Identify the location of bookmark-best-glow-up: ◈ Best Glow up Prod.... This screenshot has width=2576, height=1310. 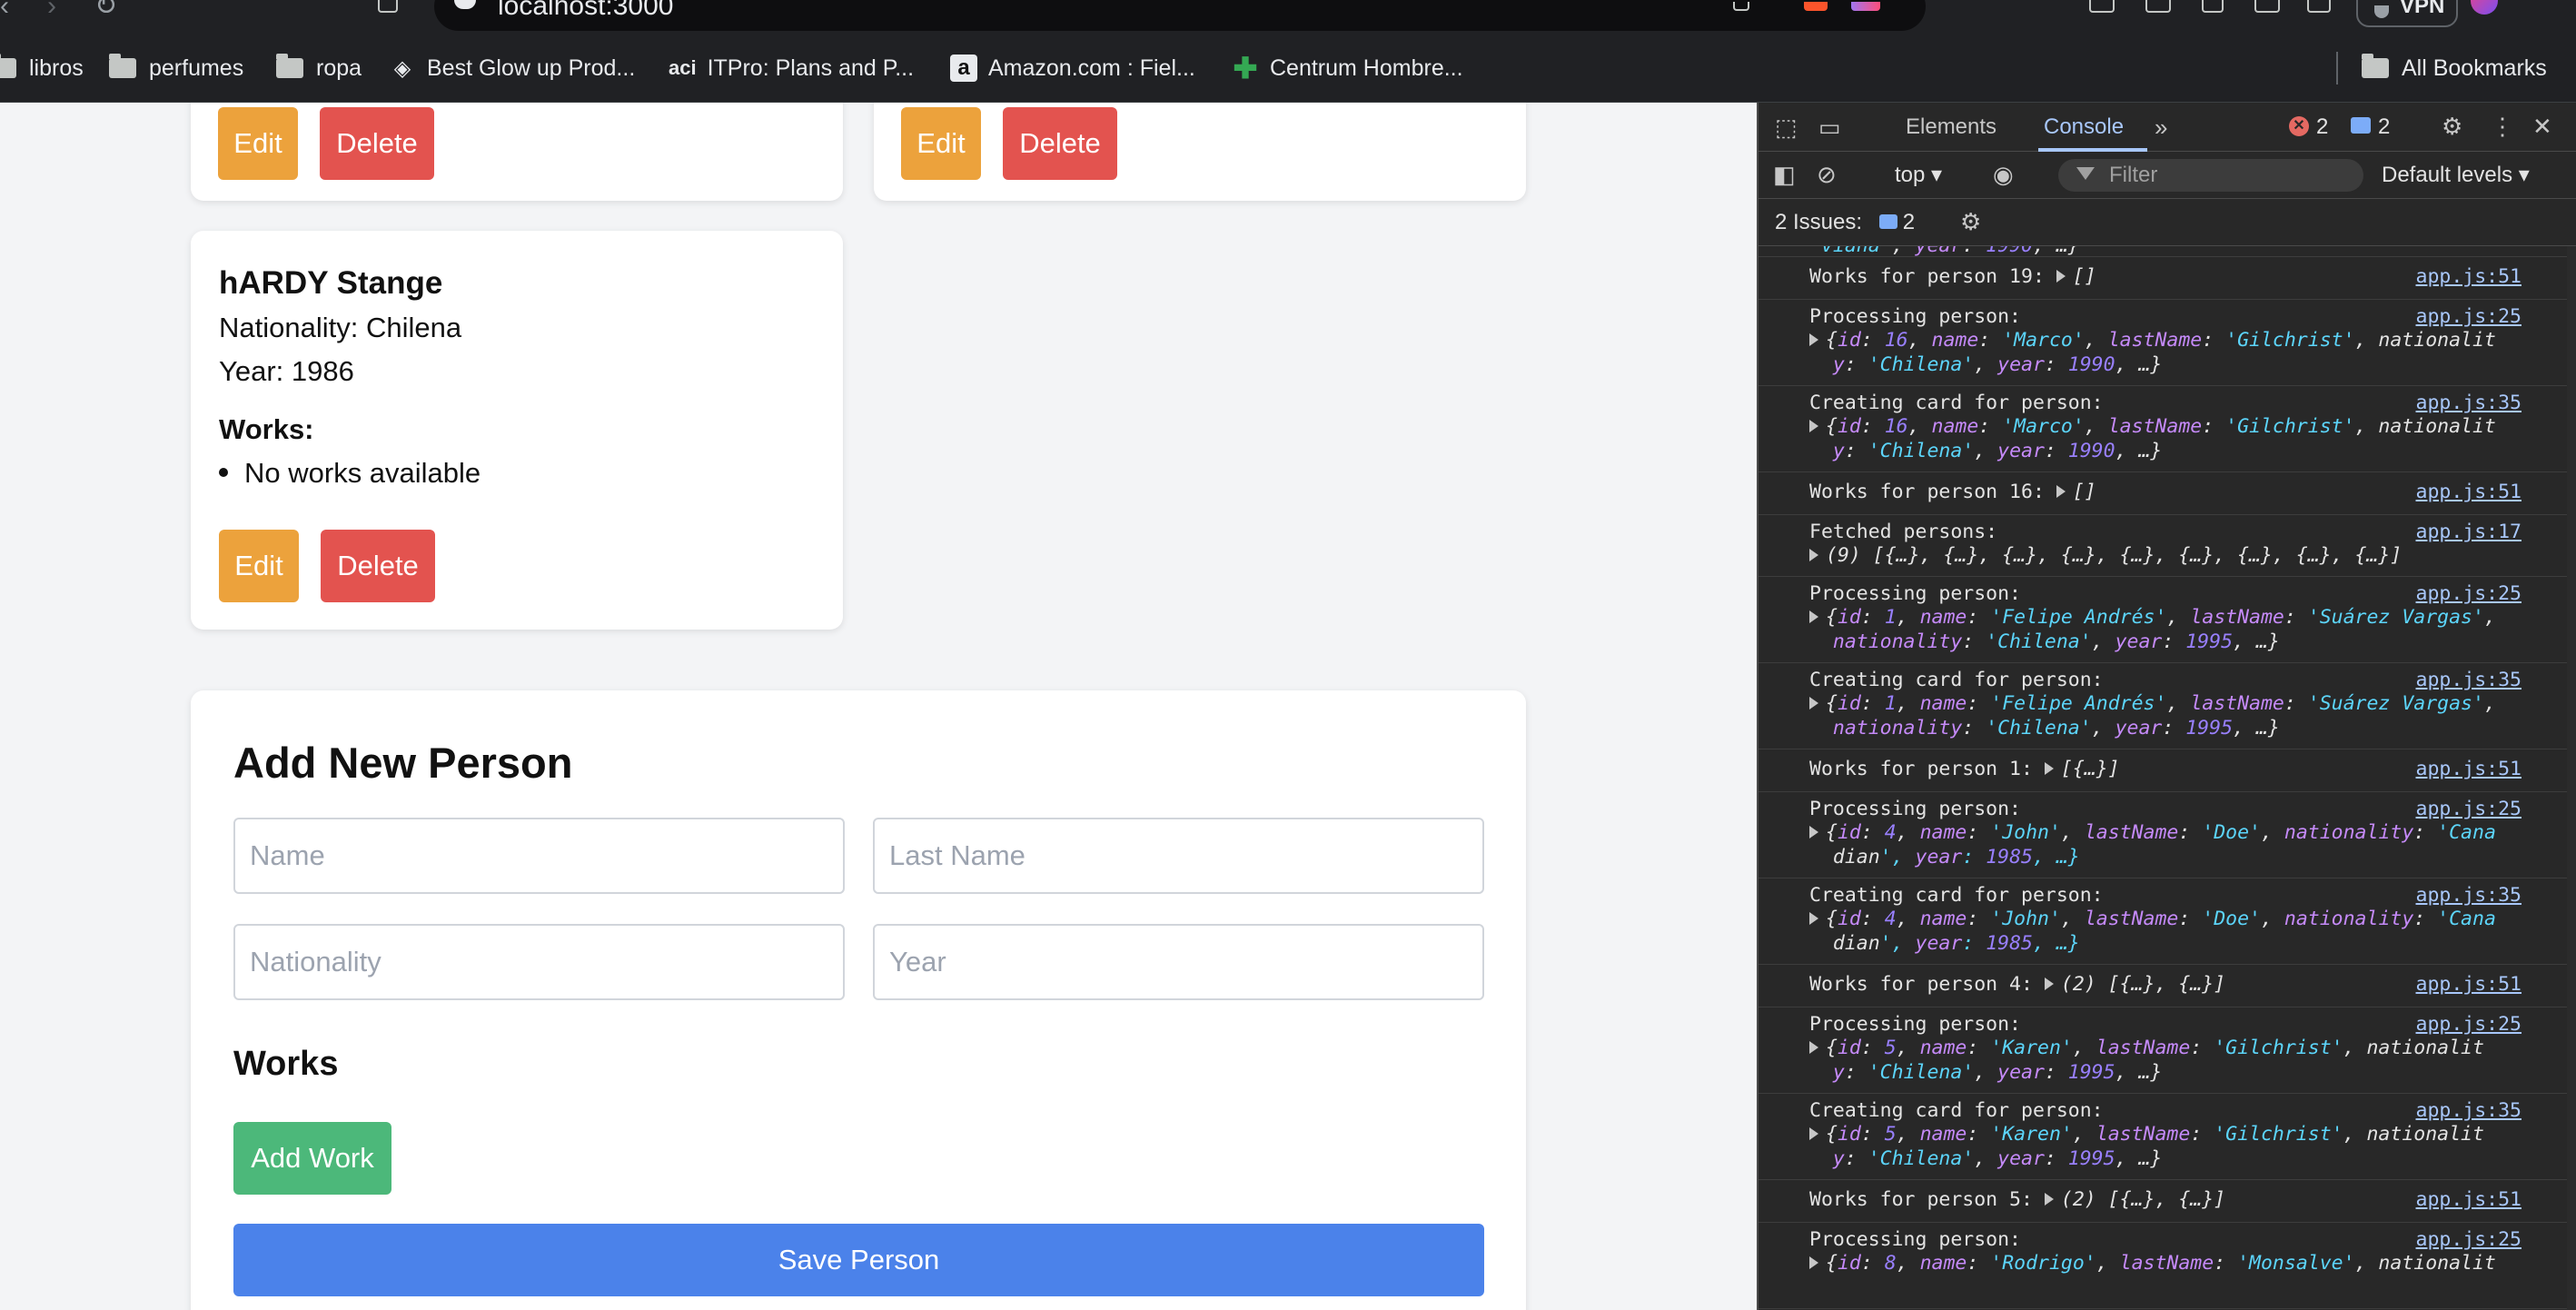
(512, 68).